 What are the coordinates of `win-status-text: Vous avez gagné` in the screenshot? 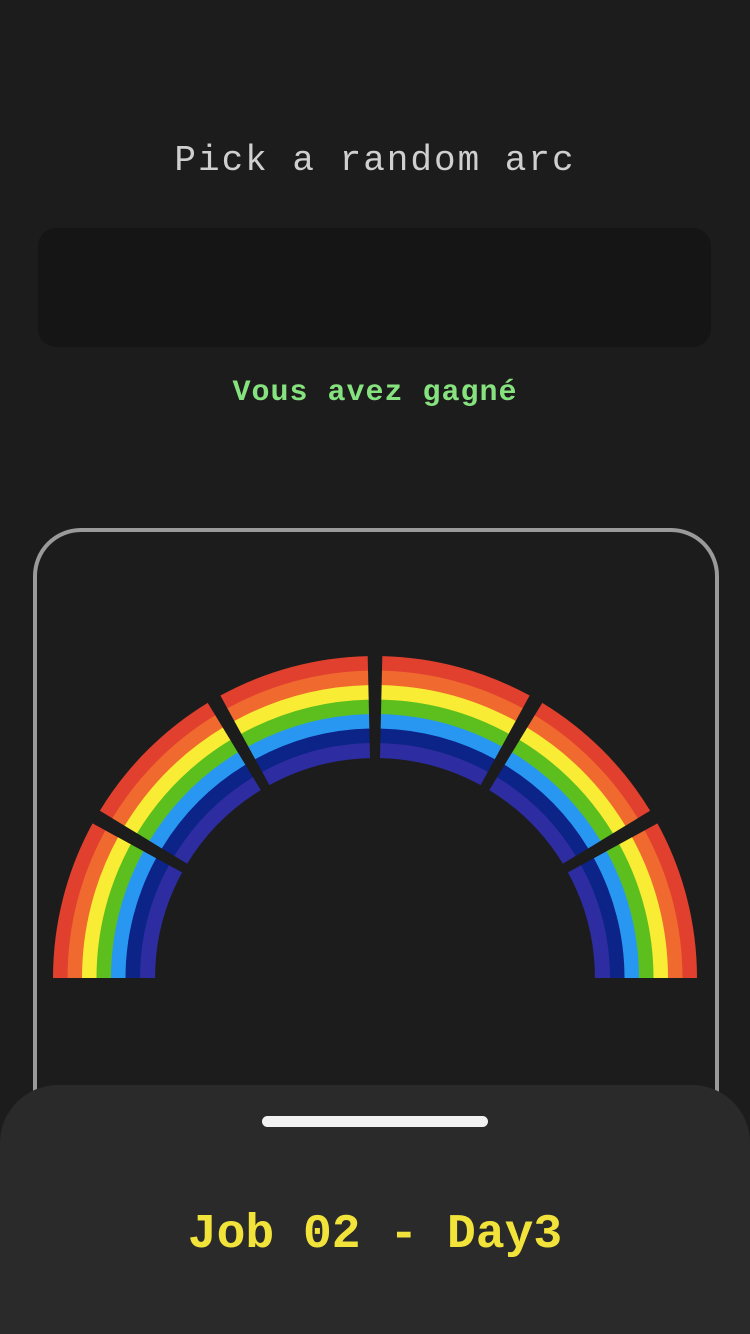 It's located at (375, 393).